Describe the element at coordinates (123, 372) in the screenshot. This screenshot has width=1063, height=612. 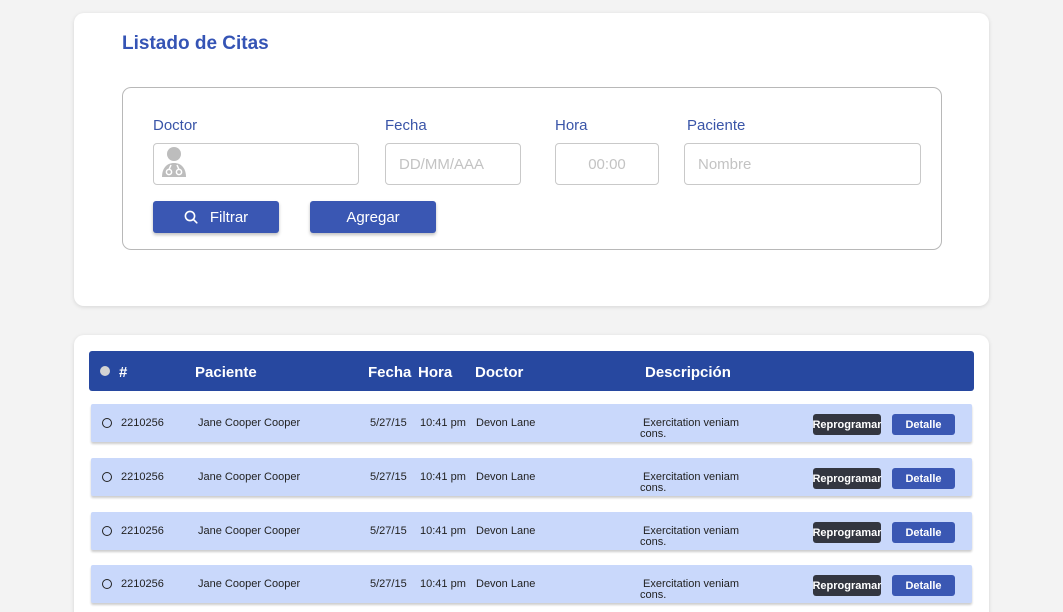
I see `col-id: #` at that location.